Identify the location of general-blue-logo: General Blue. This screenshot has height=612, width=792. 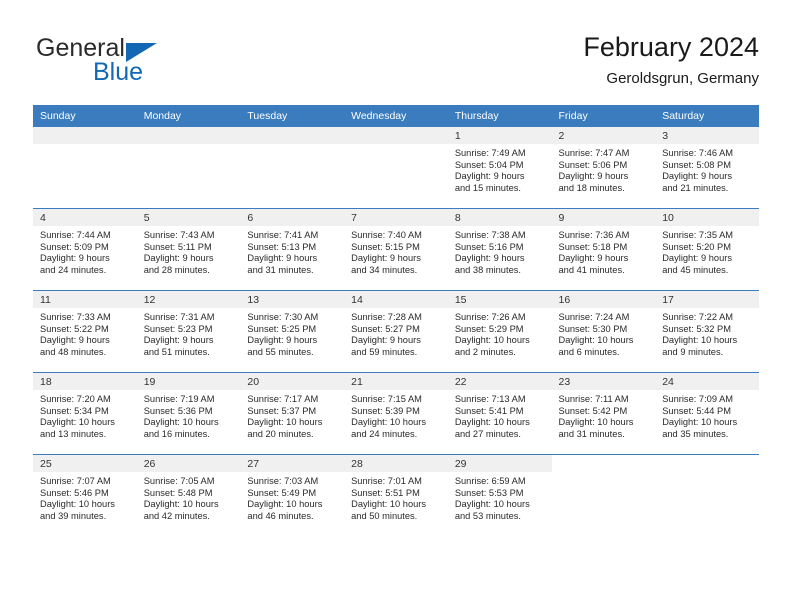
(133, 64).